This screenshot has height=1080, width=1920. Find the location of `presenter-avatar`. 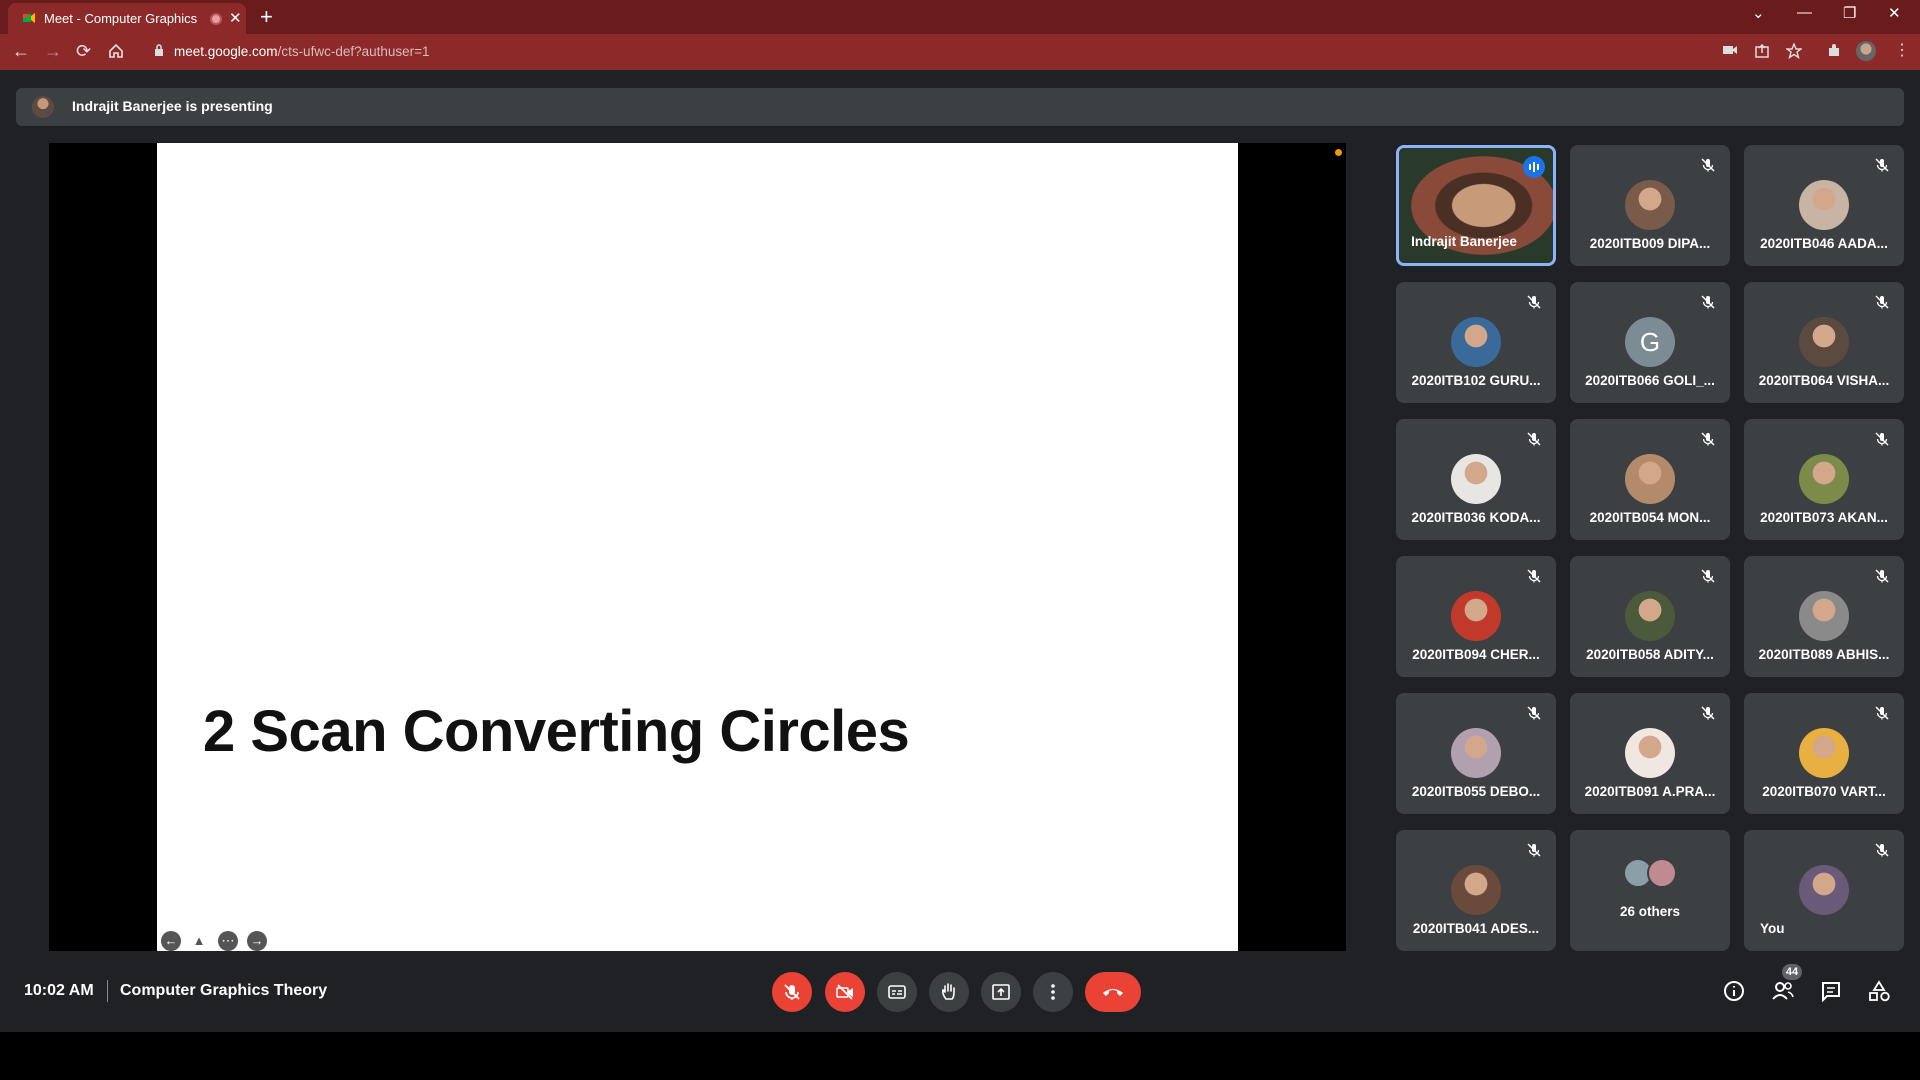

presenter-avatar is located at coordinates (43, 107).